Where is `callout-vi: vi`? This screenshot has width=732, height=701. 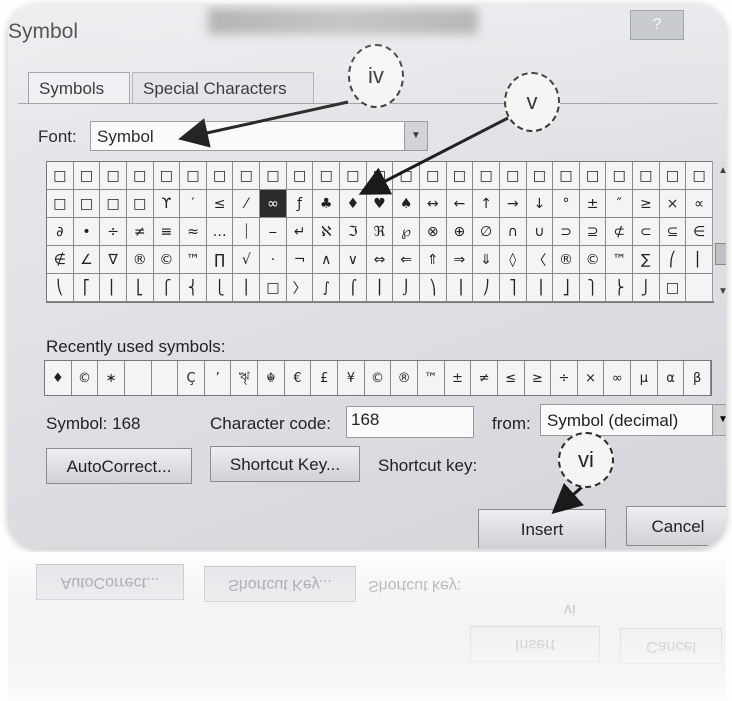 callout-vi: vi is located at coordinates (586, 460).